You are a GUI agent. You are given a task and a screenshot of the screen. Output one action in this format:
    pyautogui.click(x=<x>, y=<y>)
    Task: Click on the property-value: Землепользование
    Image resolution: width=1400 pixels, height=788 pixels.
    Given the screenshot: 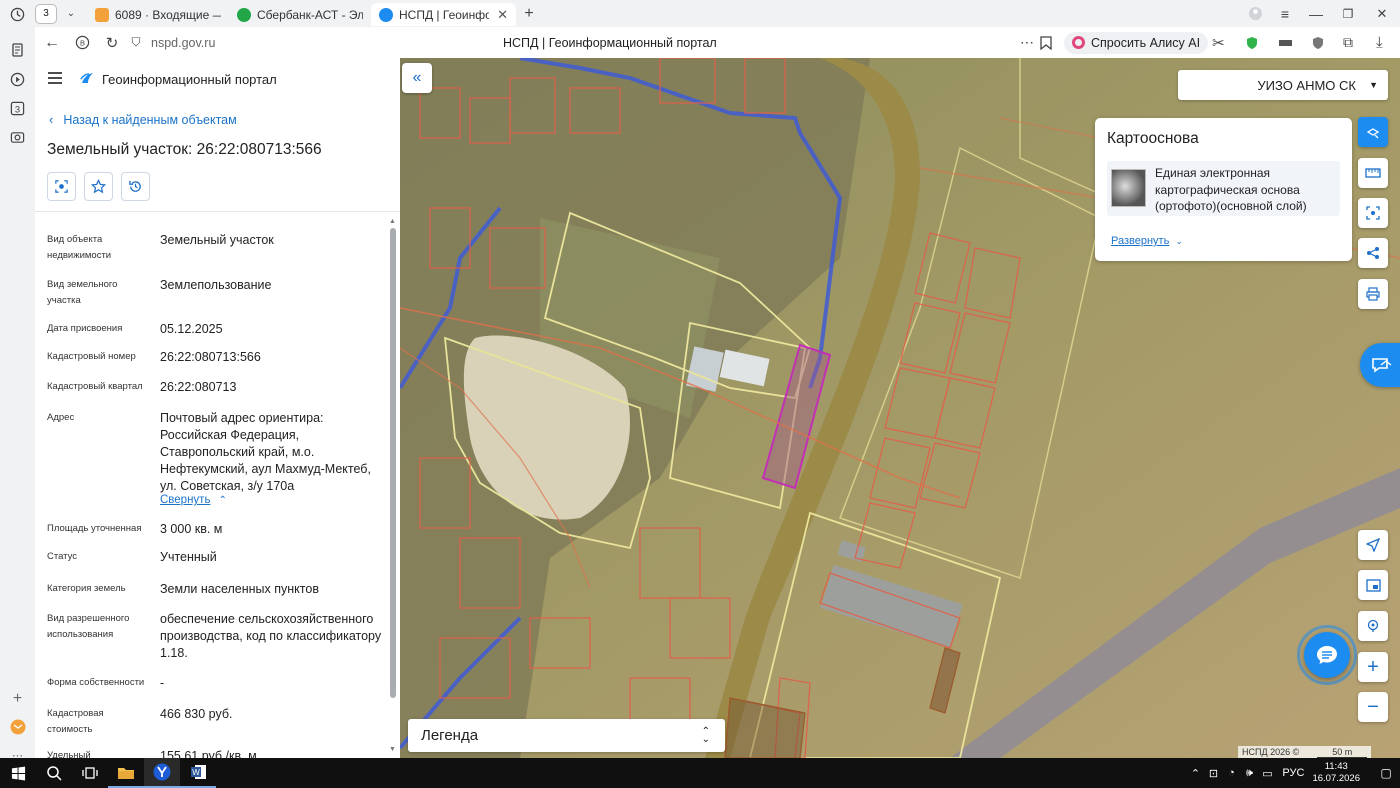 What is the action you would take?
    pyautogui.click(x=216, y=285)
    